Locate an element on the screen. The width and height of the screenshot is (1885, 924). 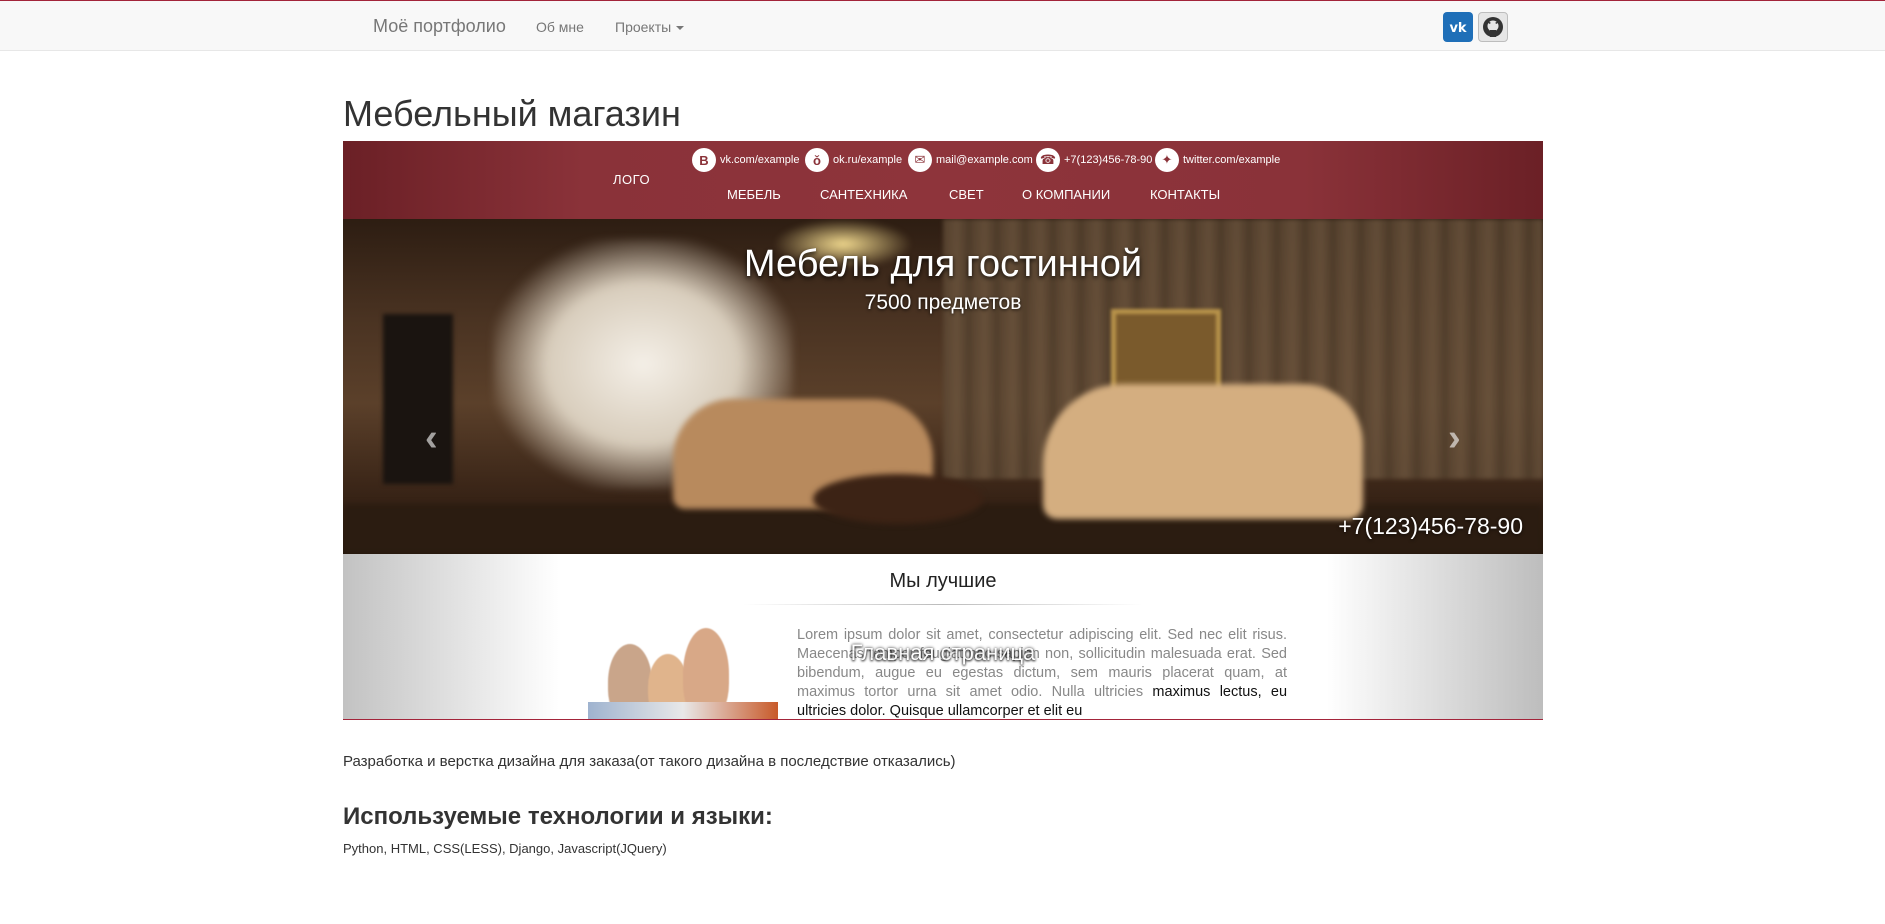
contact-text: +7(123)456-78-90 is located at coordinates (1108, 160).